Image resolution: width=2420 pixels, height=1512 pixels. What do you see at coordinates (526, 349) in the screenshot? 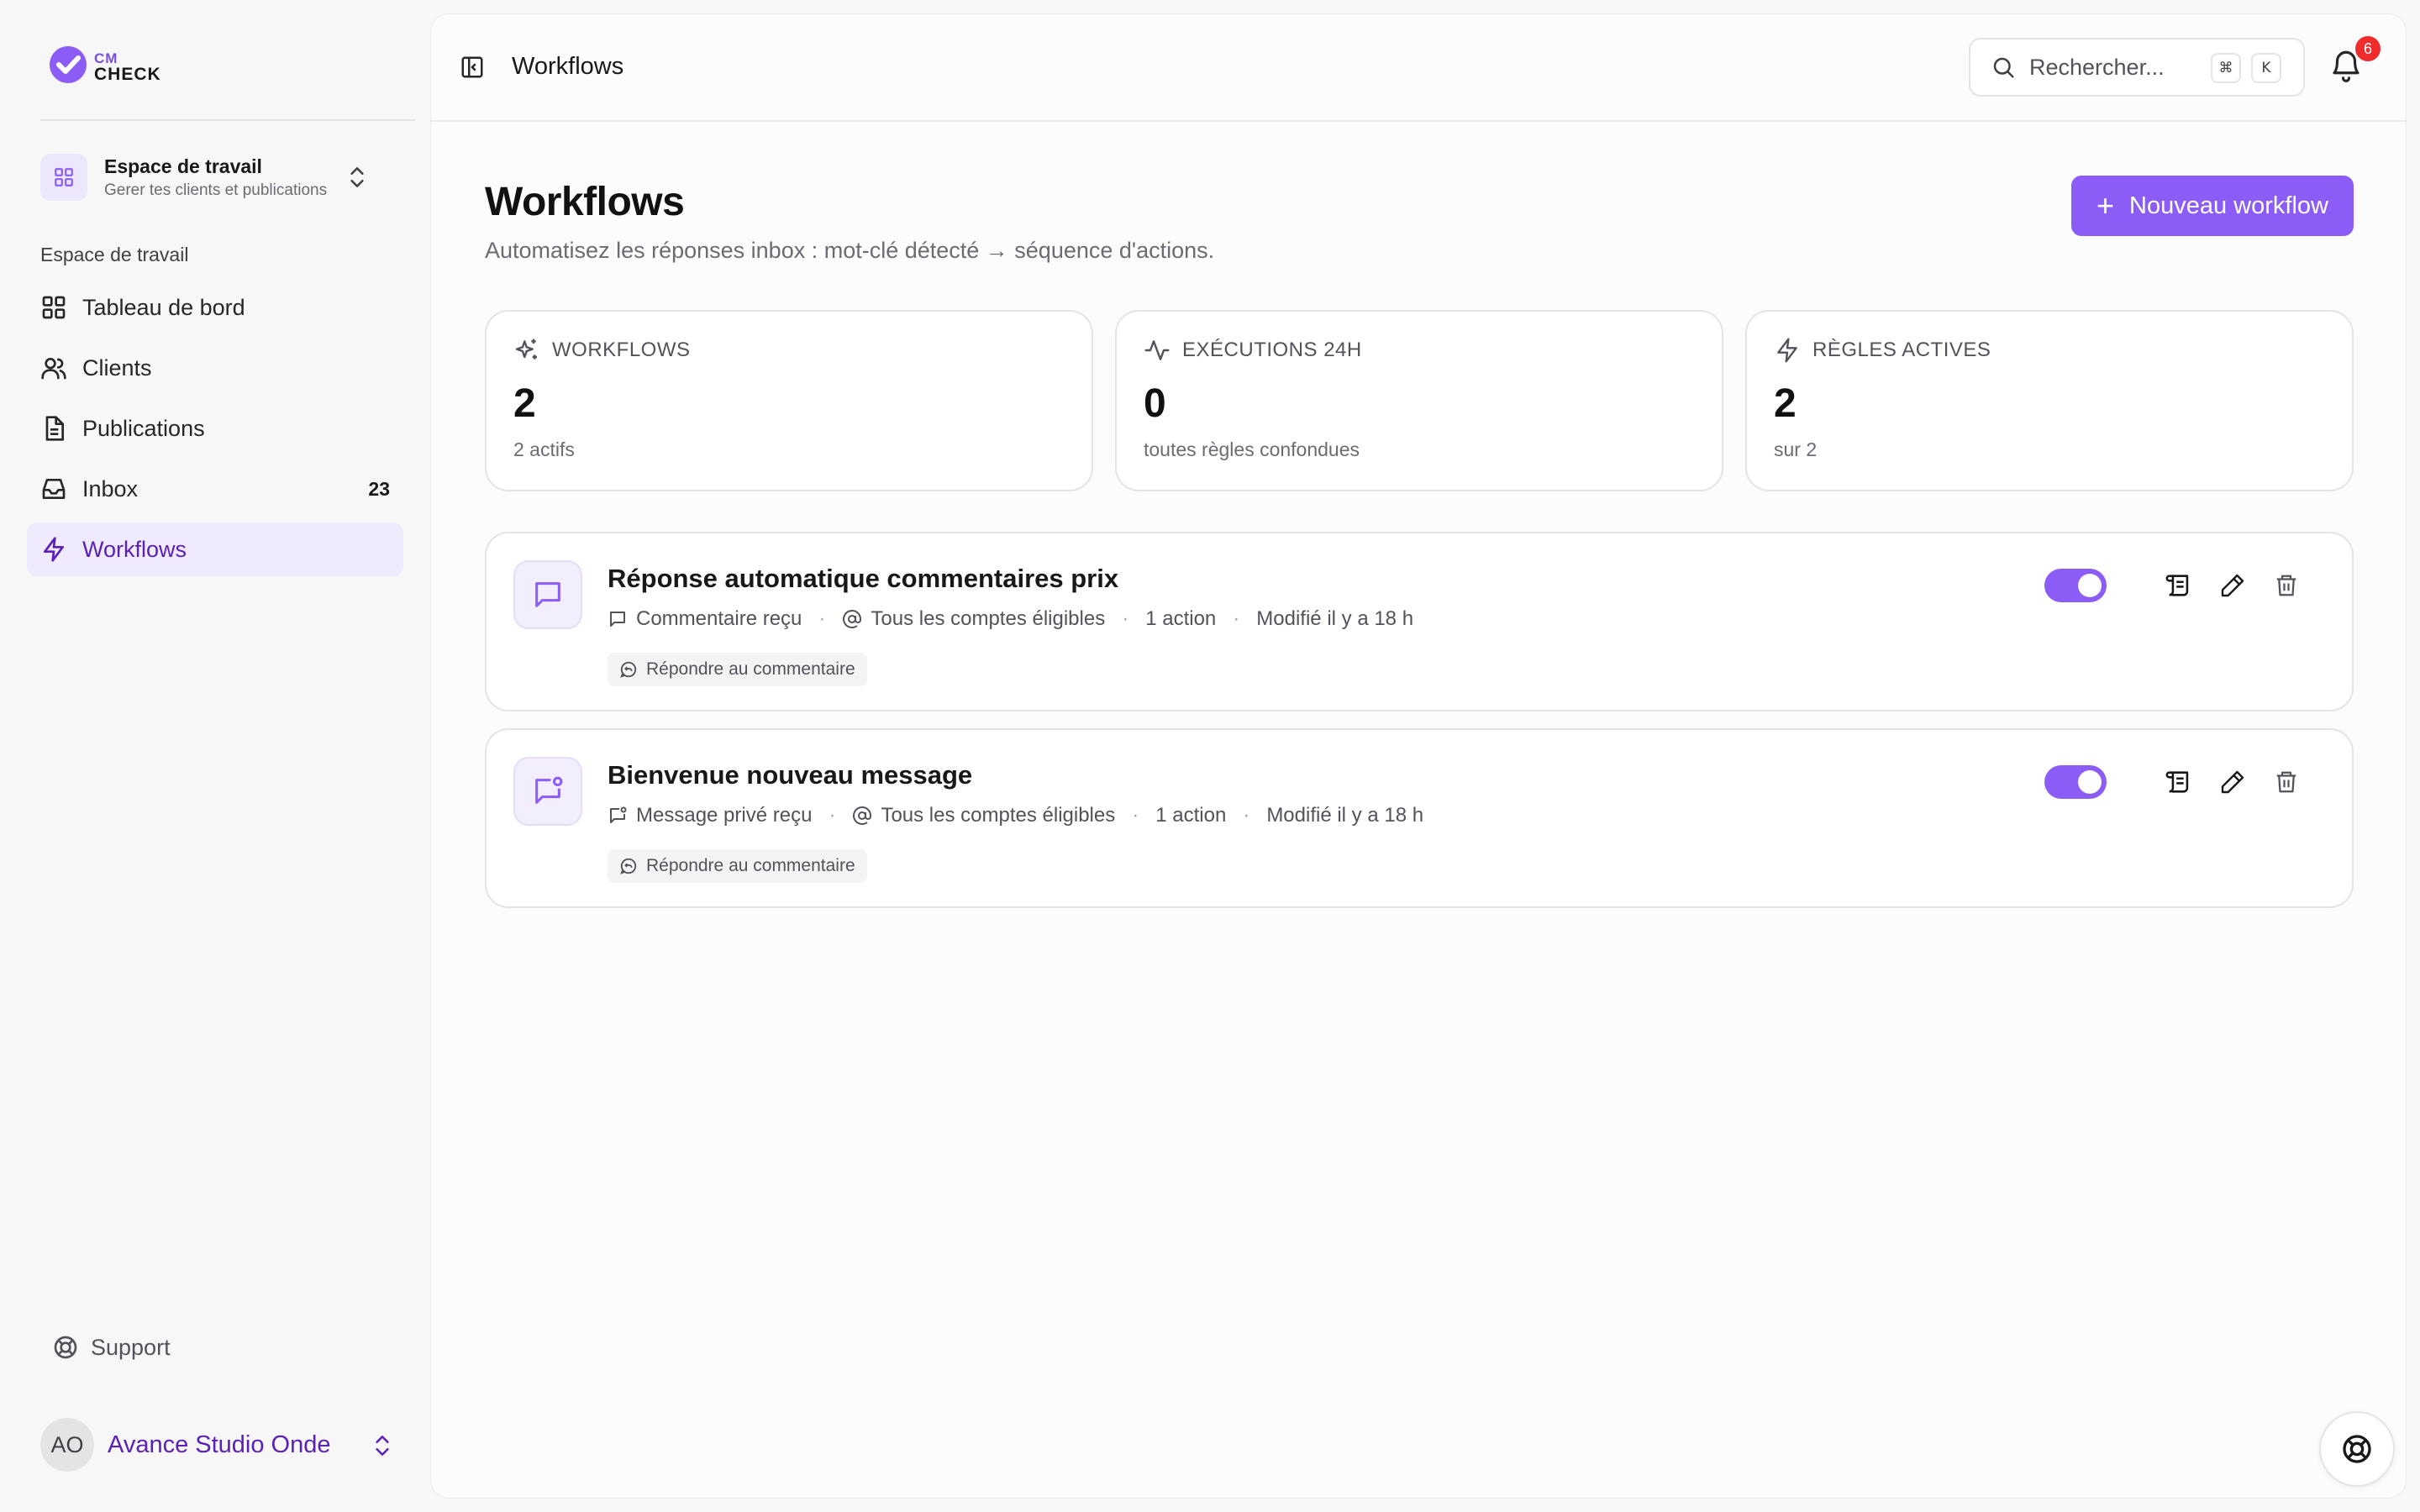
I see `sparkles-icon` at bounding box center [526, 349].